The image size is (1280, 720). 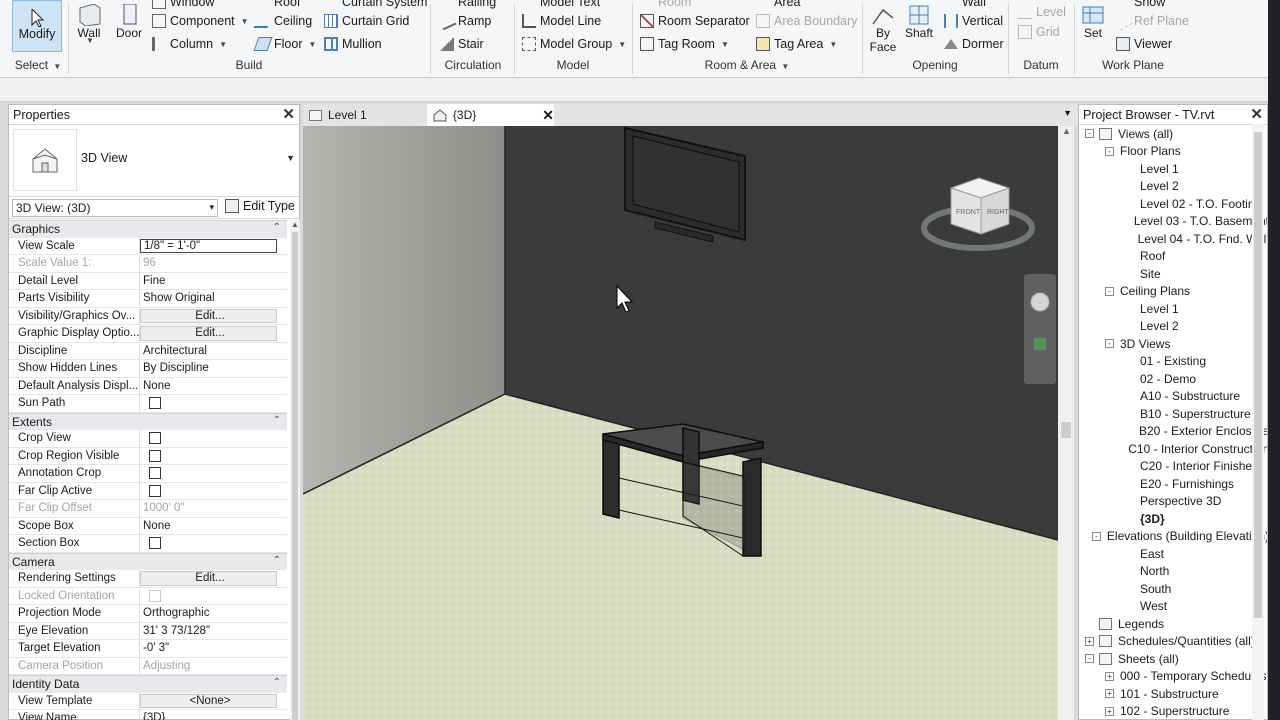 What do you see at coordinates (148, 561) in the screenshot?
I see `section-camera: Camera ⌃` at bounding box center [148, 561].